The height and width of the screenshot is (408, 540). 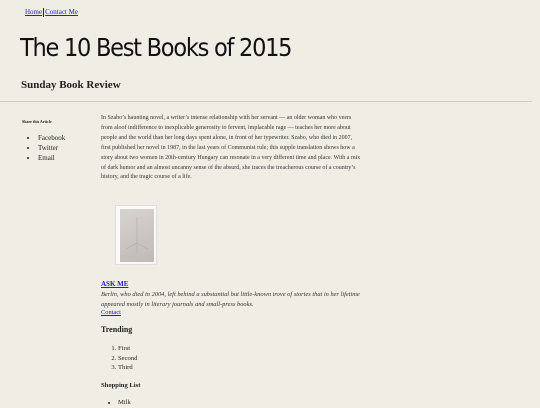 I want to click on book-cover-image, so click(x=136, y=235).